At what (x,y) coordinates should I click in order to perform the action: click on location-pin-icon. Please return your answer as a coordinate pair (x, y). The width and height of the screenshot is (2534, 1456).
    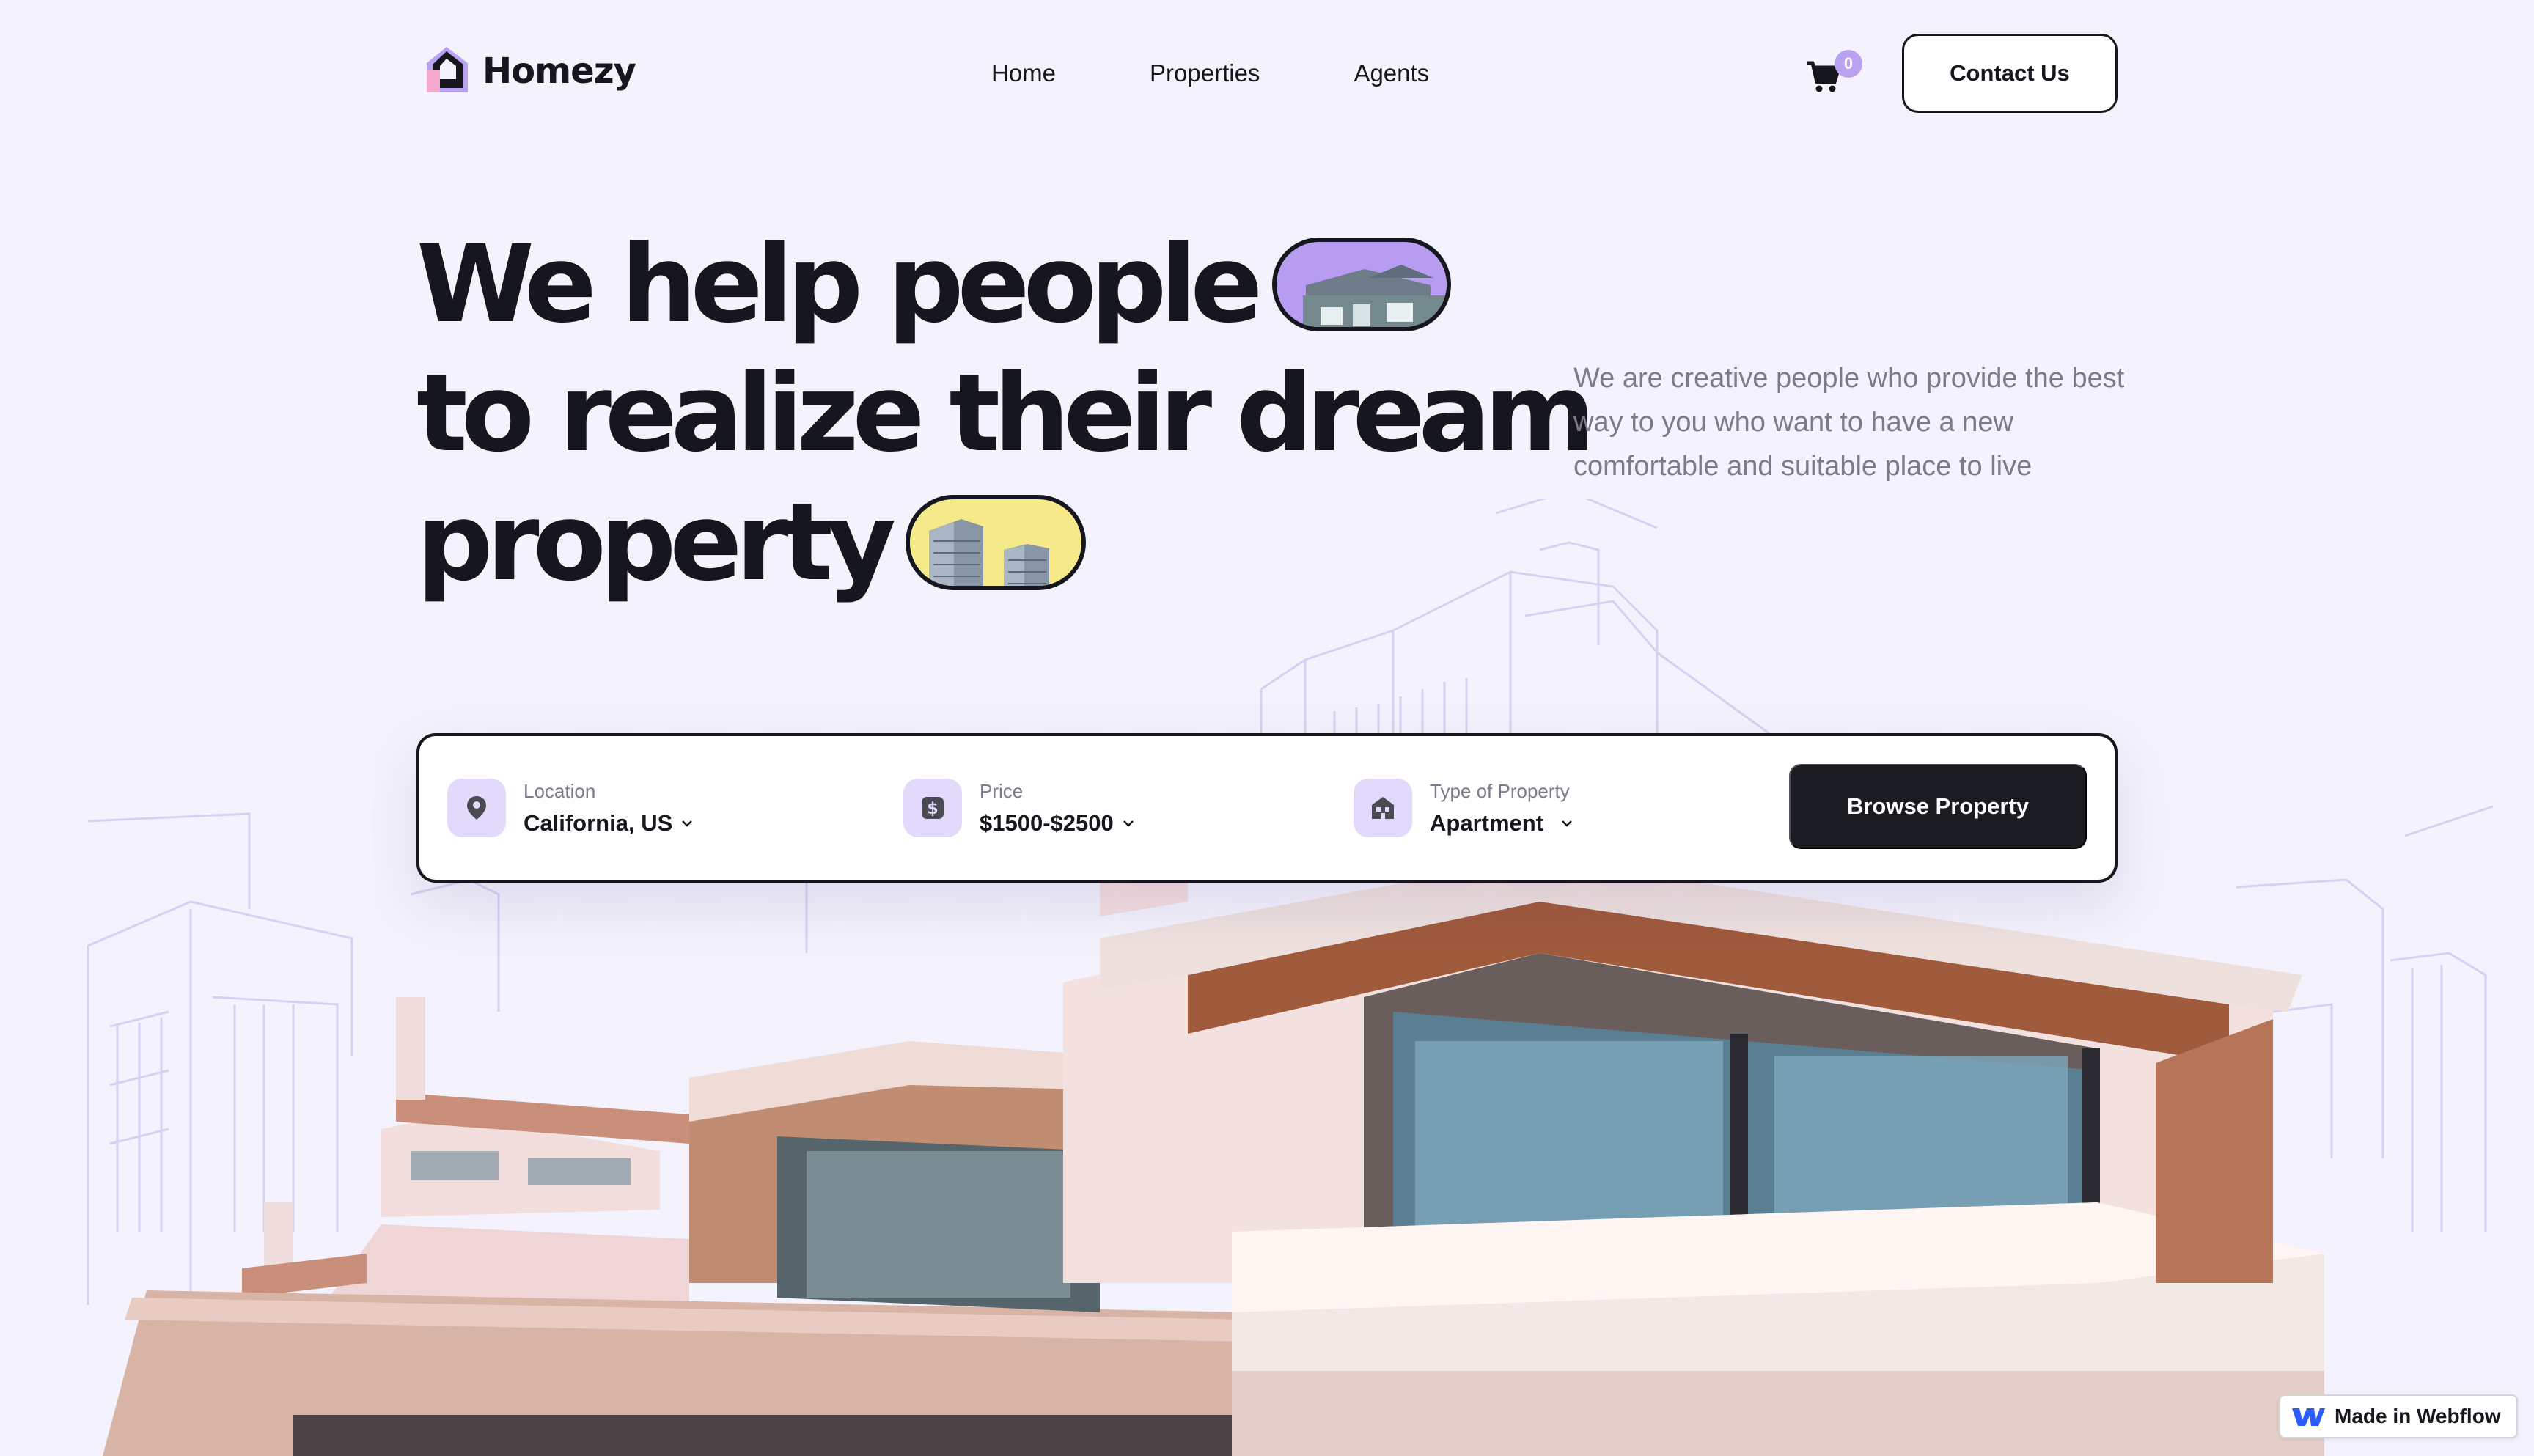
    Looking at the image, I should click on (476, 808).